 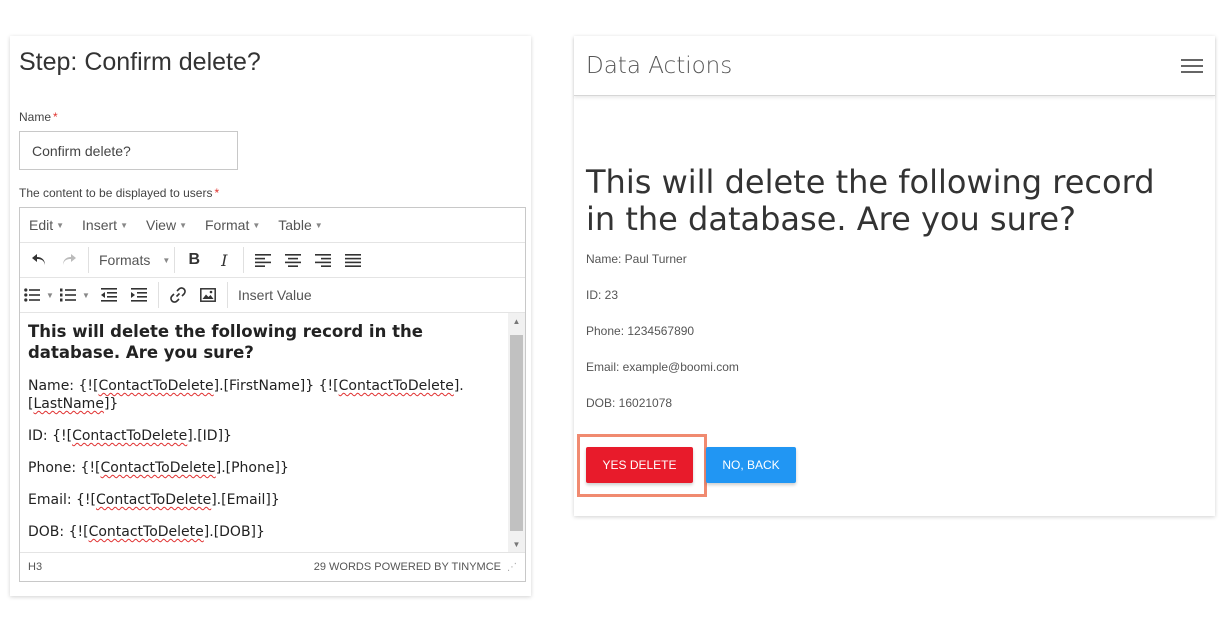 I want to click on text-segment: ].[FirstName]} {![, so click(x=276, y=386).